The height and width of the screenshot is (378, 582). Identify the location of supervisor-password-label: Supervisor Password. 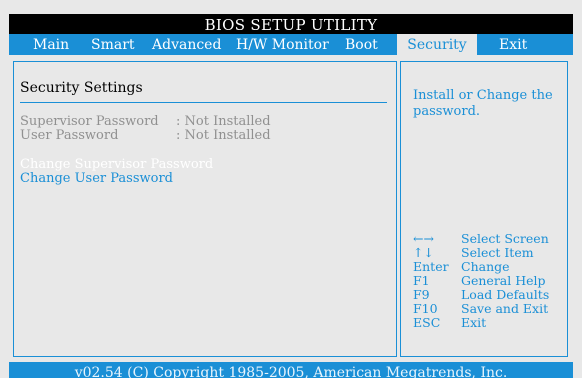
(89, 121).